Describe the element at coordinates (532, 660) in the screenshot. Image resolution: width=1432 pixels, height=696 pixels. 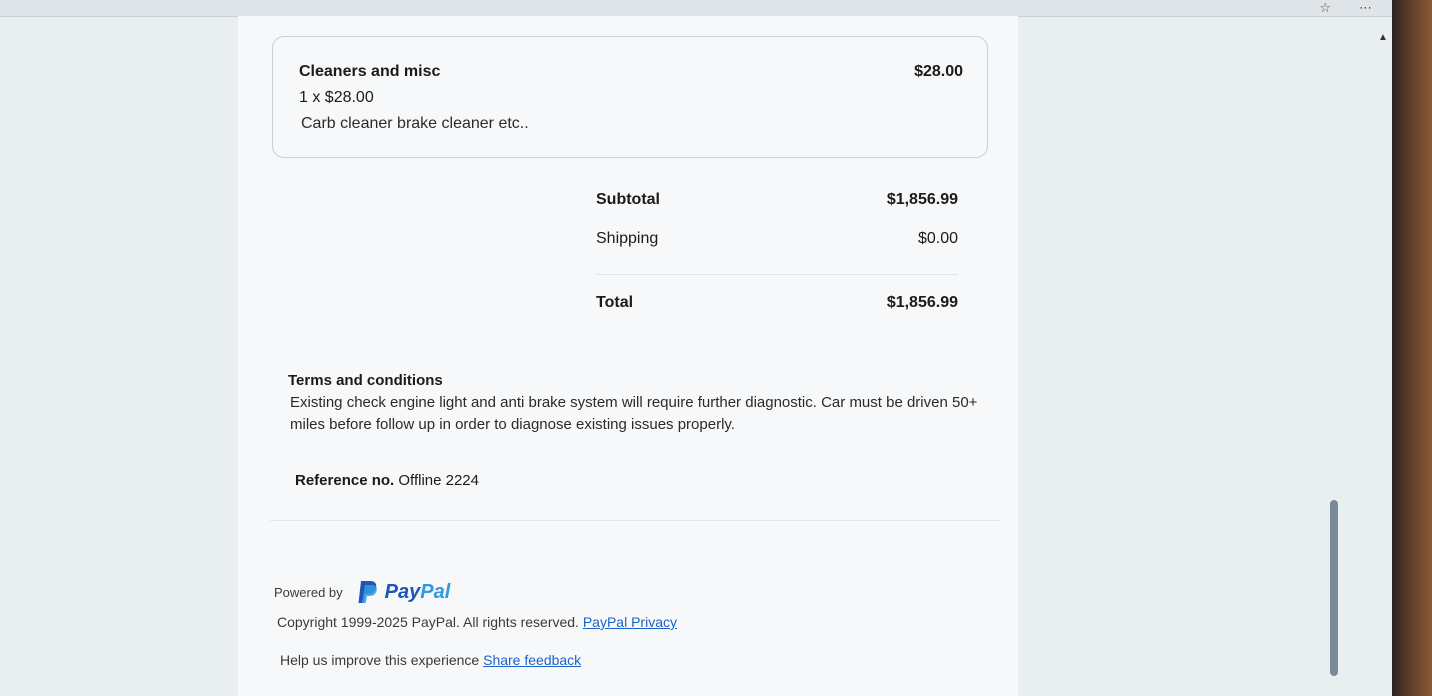
I see `share-feedback-link: Share feedback` at that location.